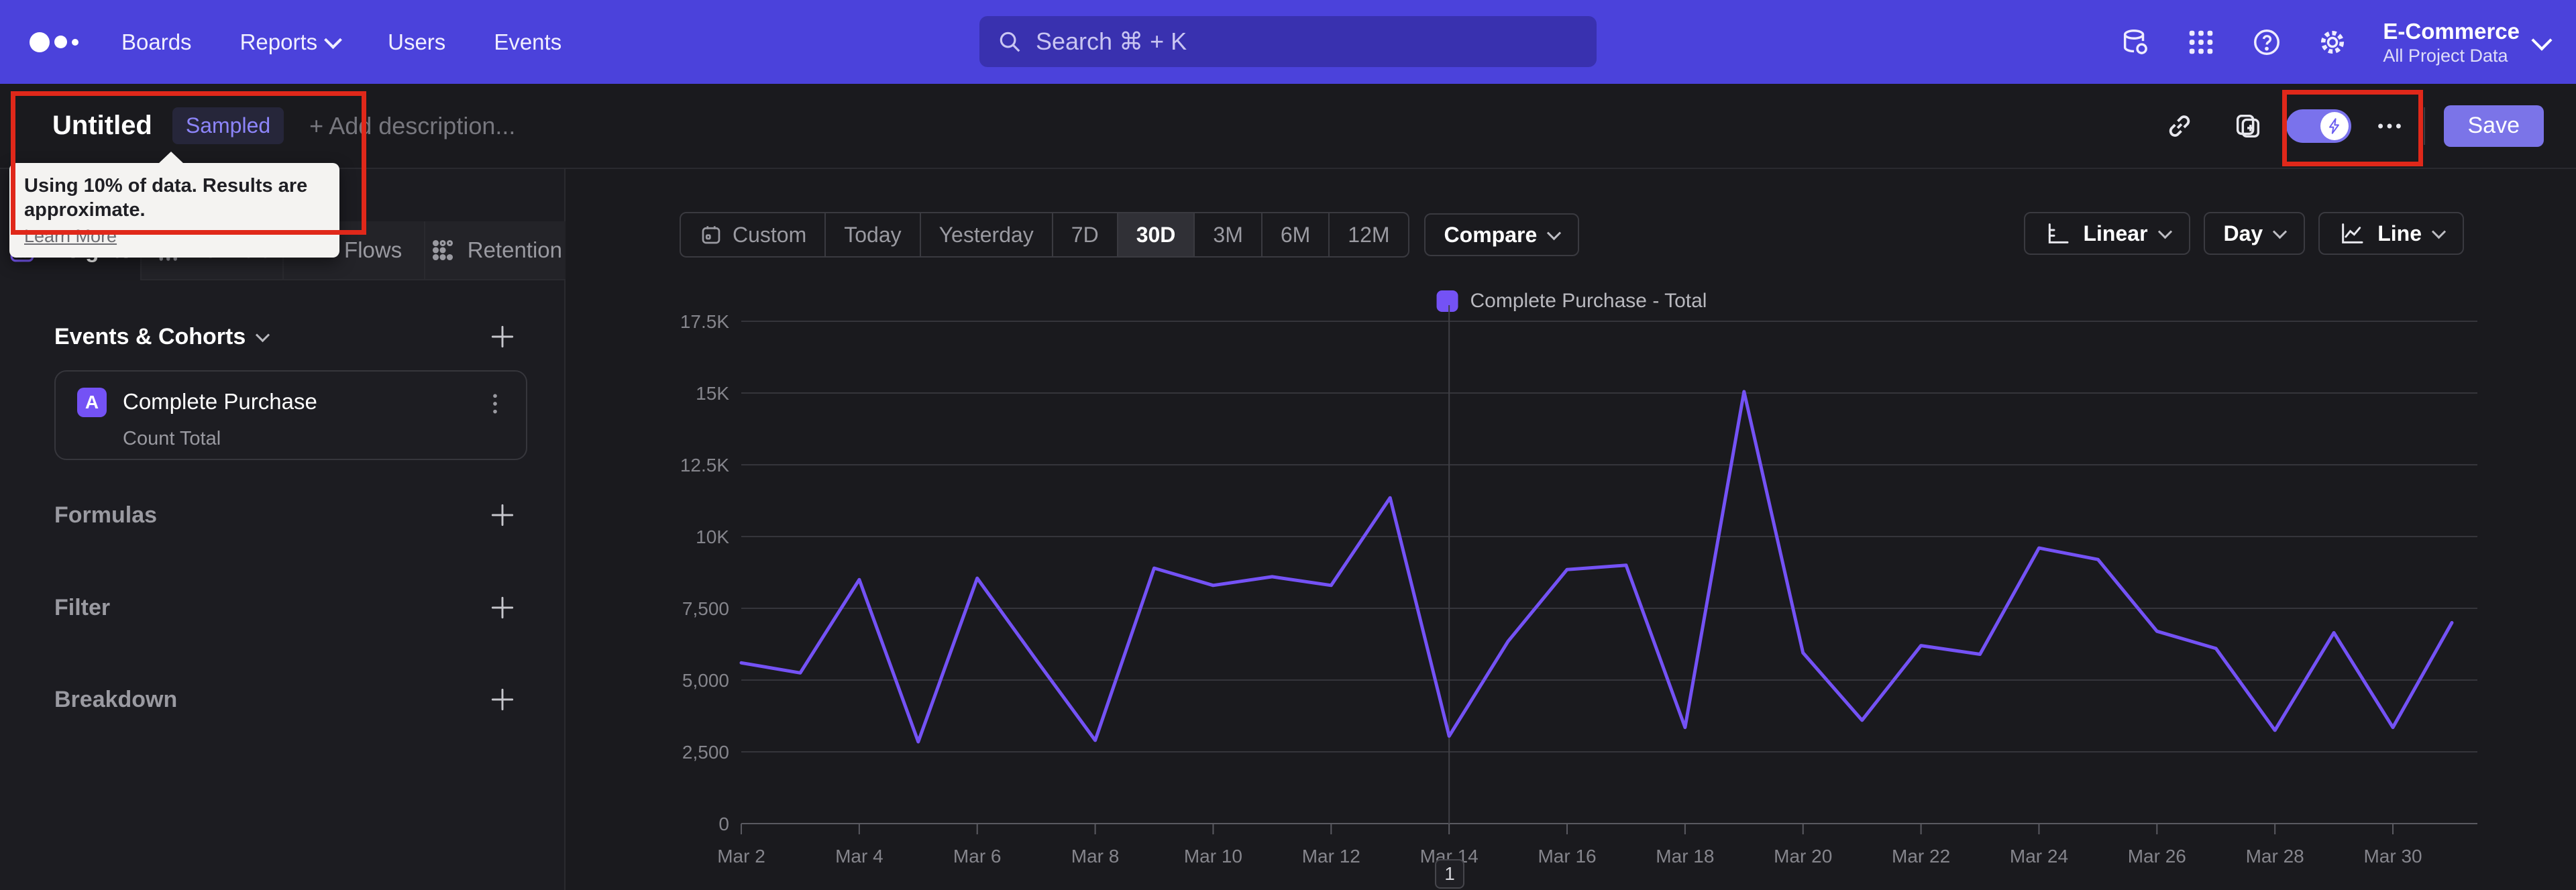 The width and height of the screenshot is (2576, 890). I want to click on compare-button: Compare, so click(1502, 234).